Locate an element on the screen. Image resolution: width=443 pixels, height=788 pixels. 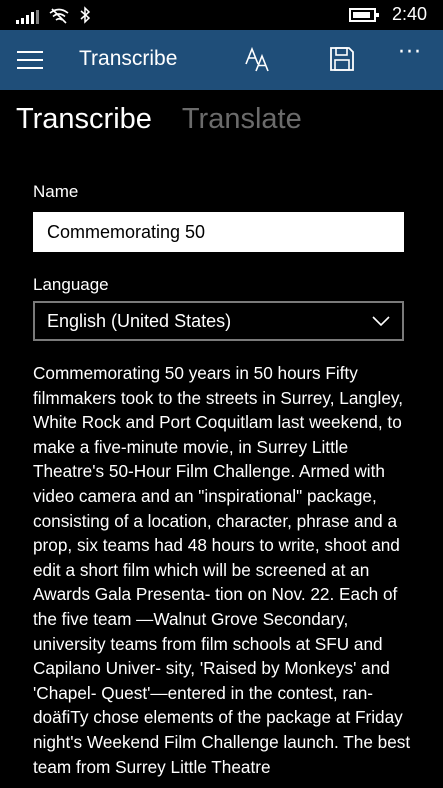
status-icons-left is located at coordinates (53, 15).